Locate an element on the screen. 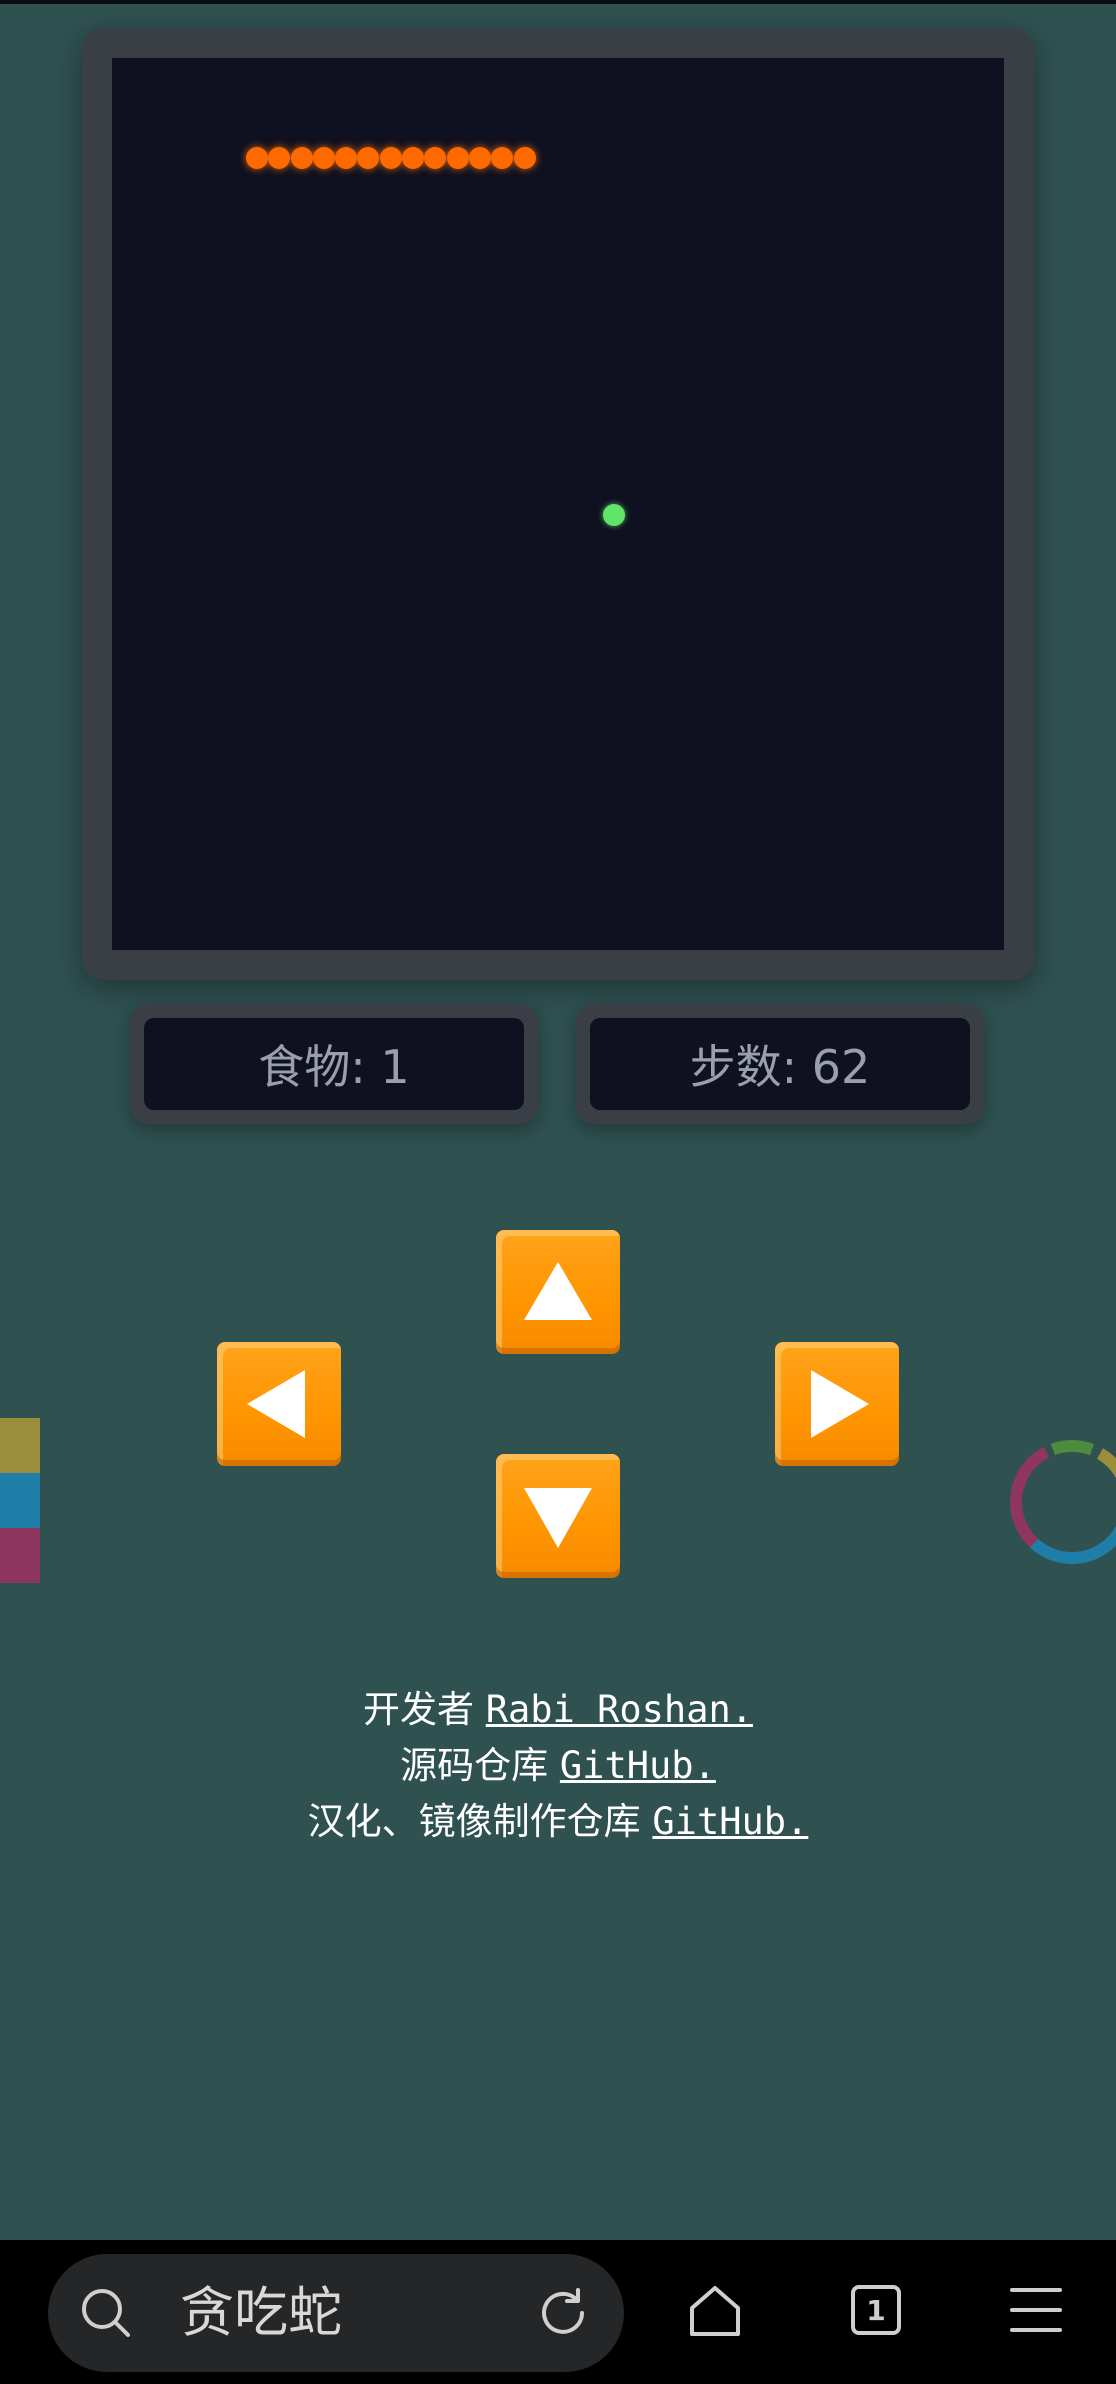 The image size is (1116, 2384). credits-localization: 汉化、镜像制作仓库 GitHub. is located at coordinates (558, 1822).